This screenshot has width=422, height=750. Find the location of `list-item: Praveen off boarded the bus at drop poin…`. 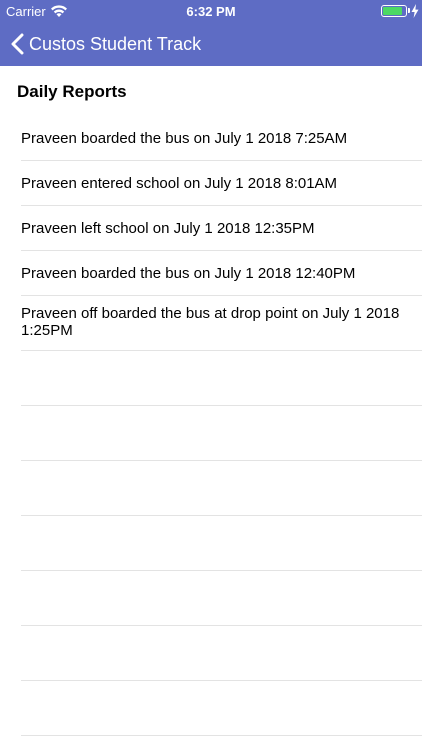

list-item: Praveen off boarded the bus at drop poin… is located at coordinates (221, 323).